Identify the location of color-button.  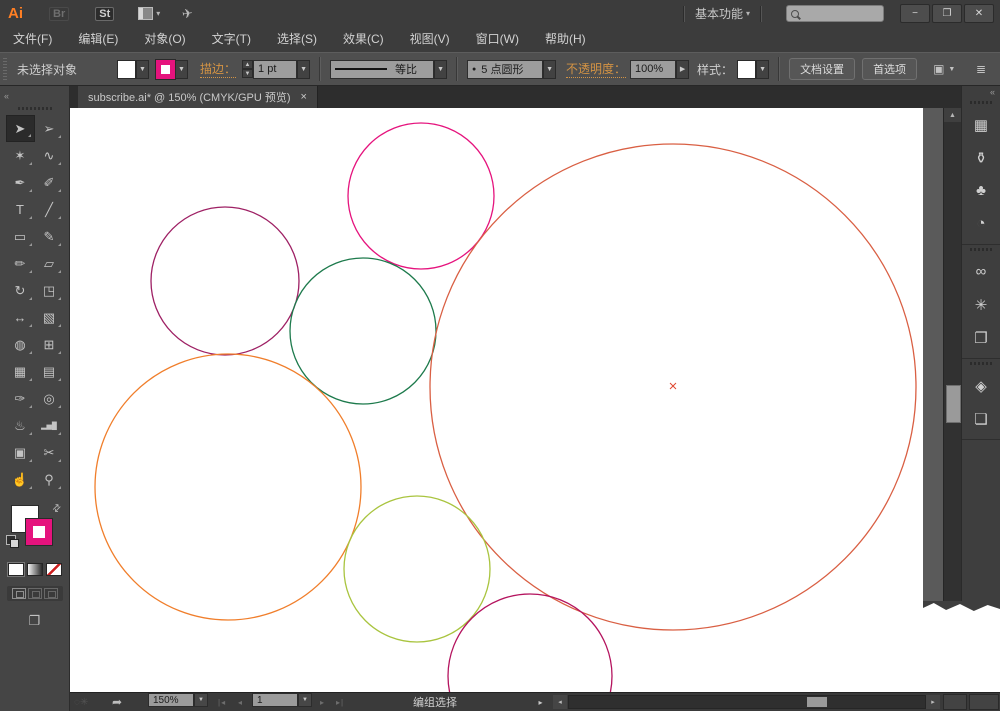
(15, 569).